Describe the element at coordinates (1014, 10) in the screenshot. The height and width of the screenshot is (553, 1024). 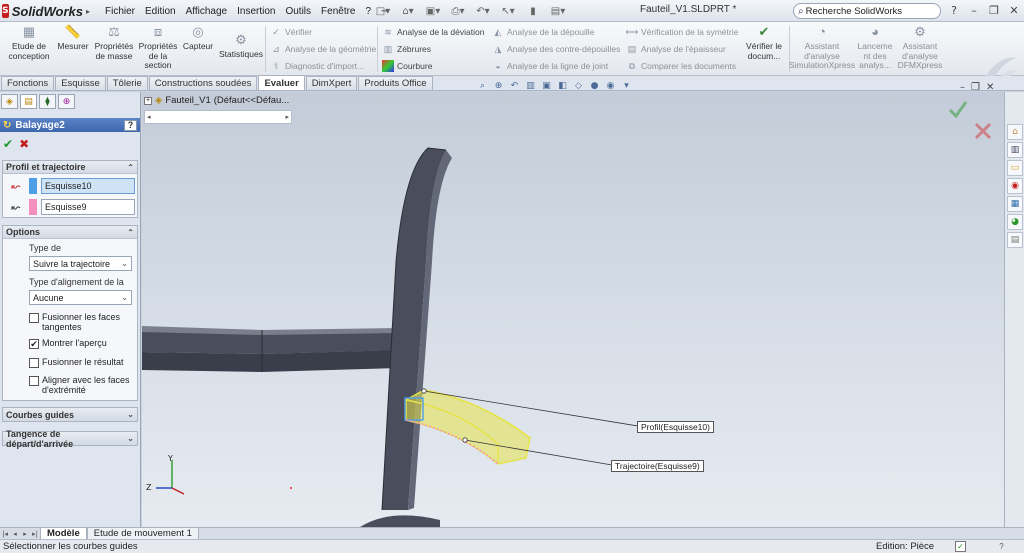
I see `close-button: ✕` at that location.